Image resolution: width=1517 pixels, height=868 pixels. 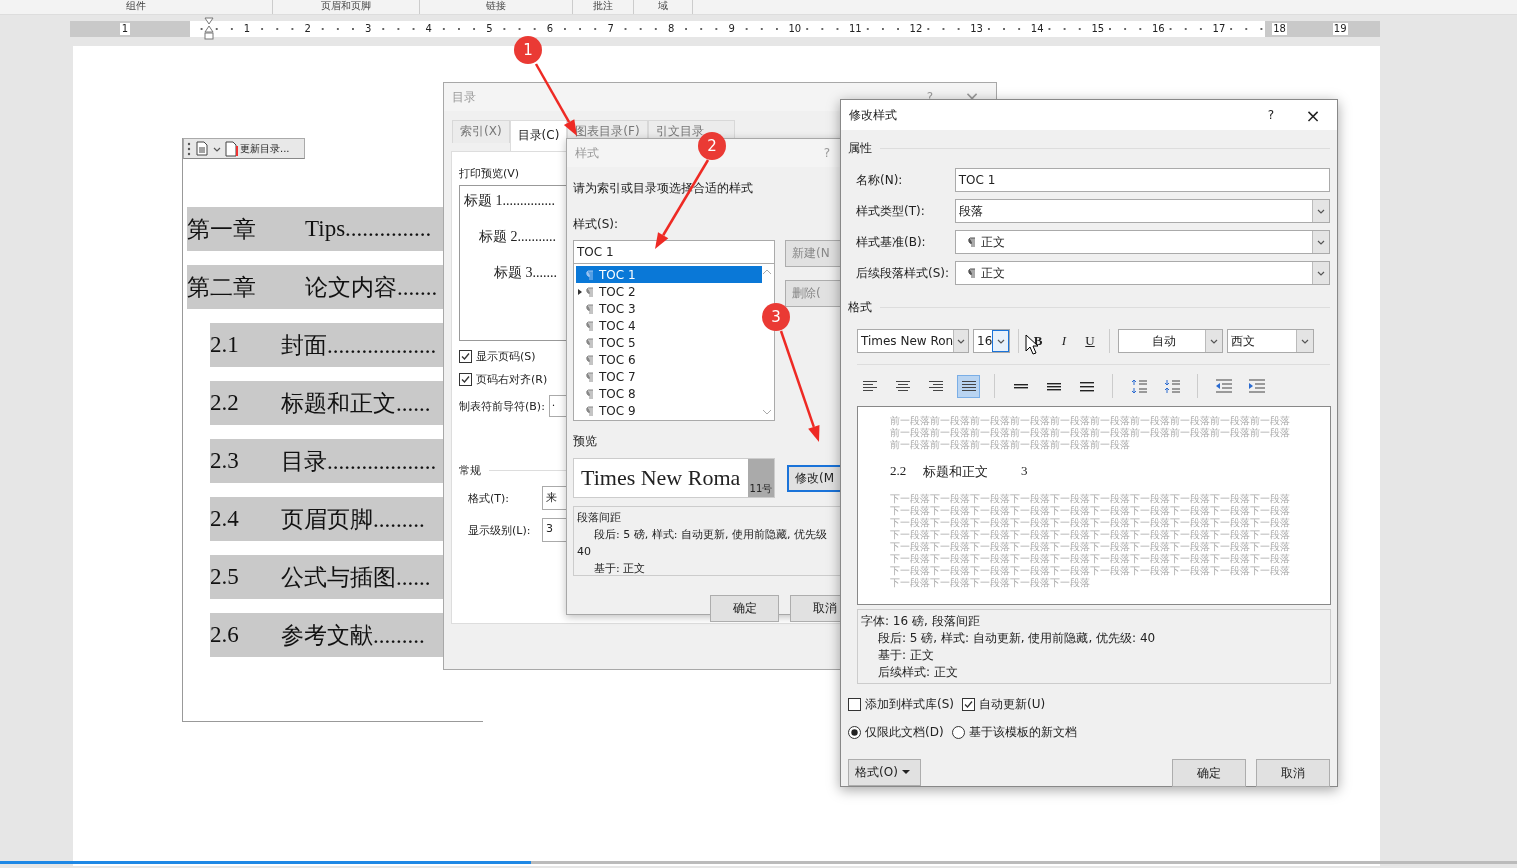 What do you see at coordinates (905, 772) in the screenshot?
I see `caret-icon` at bounding box center [905, 772].